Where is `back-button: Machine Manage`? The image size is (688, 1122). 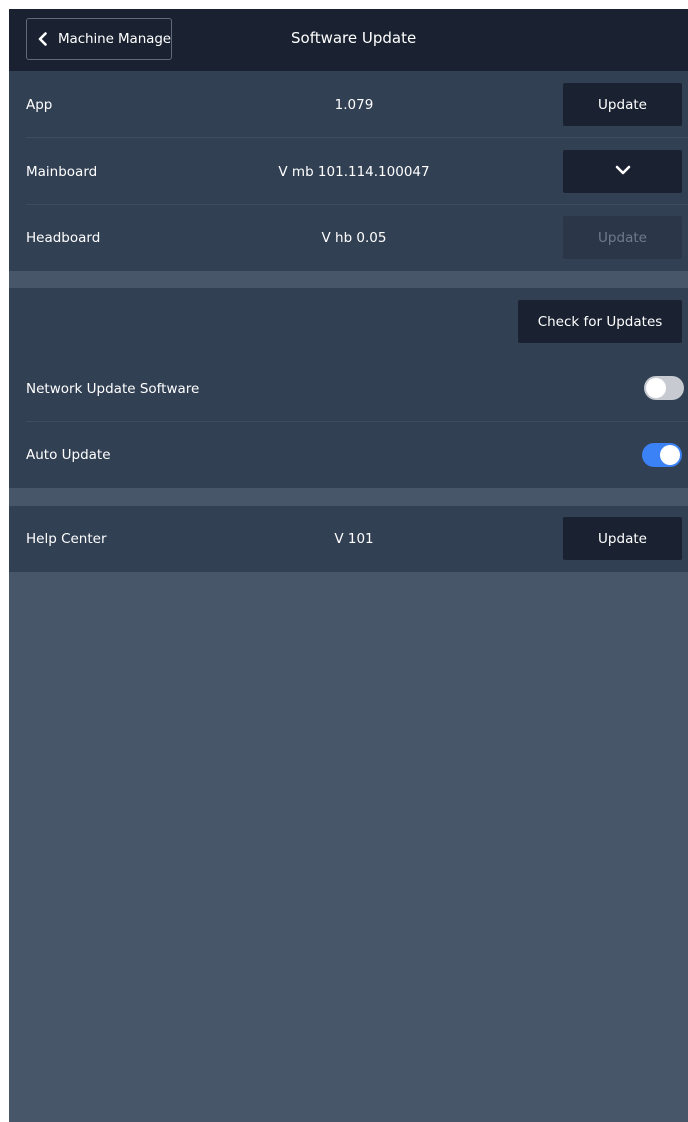
back-button: Machine Manage is located at coordinates (99, 39).